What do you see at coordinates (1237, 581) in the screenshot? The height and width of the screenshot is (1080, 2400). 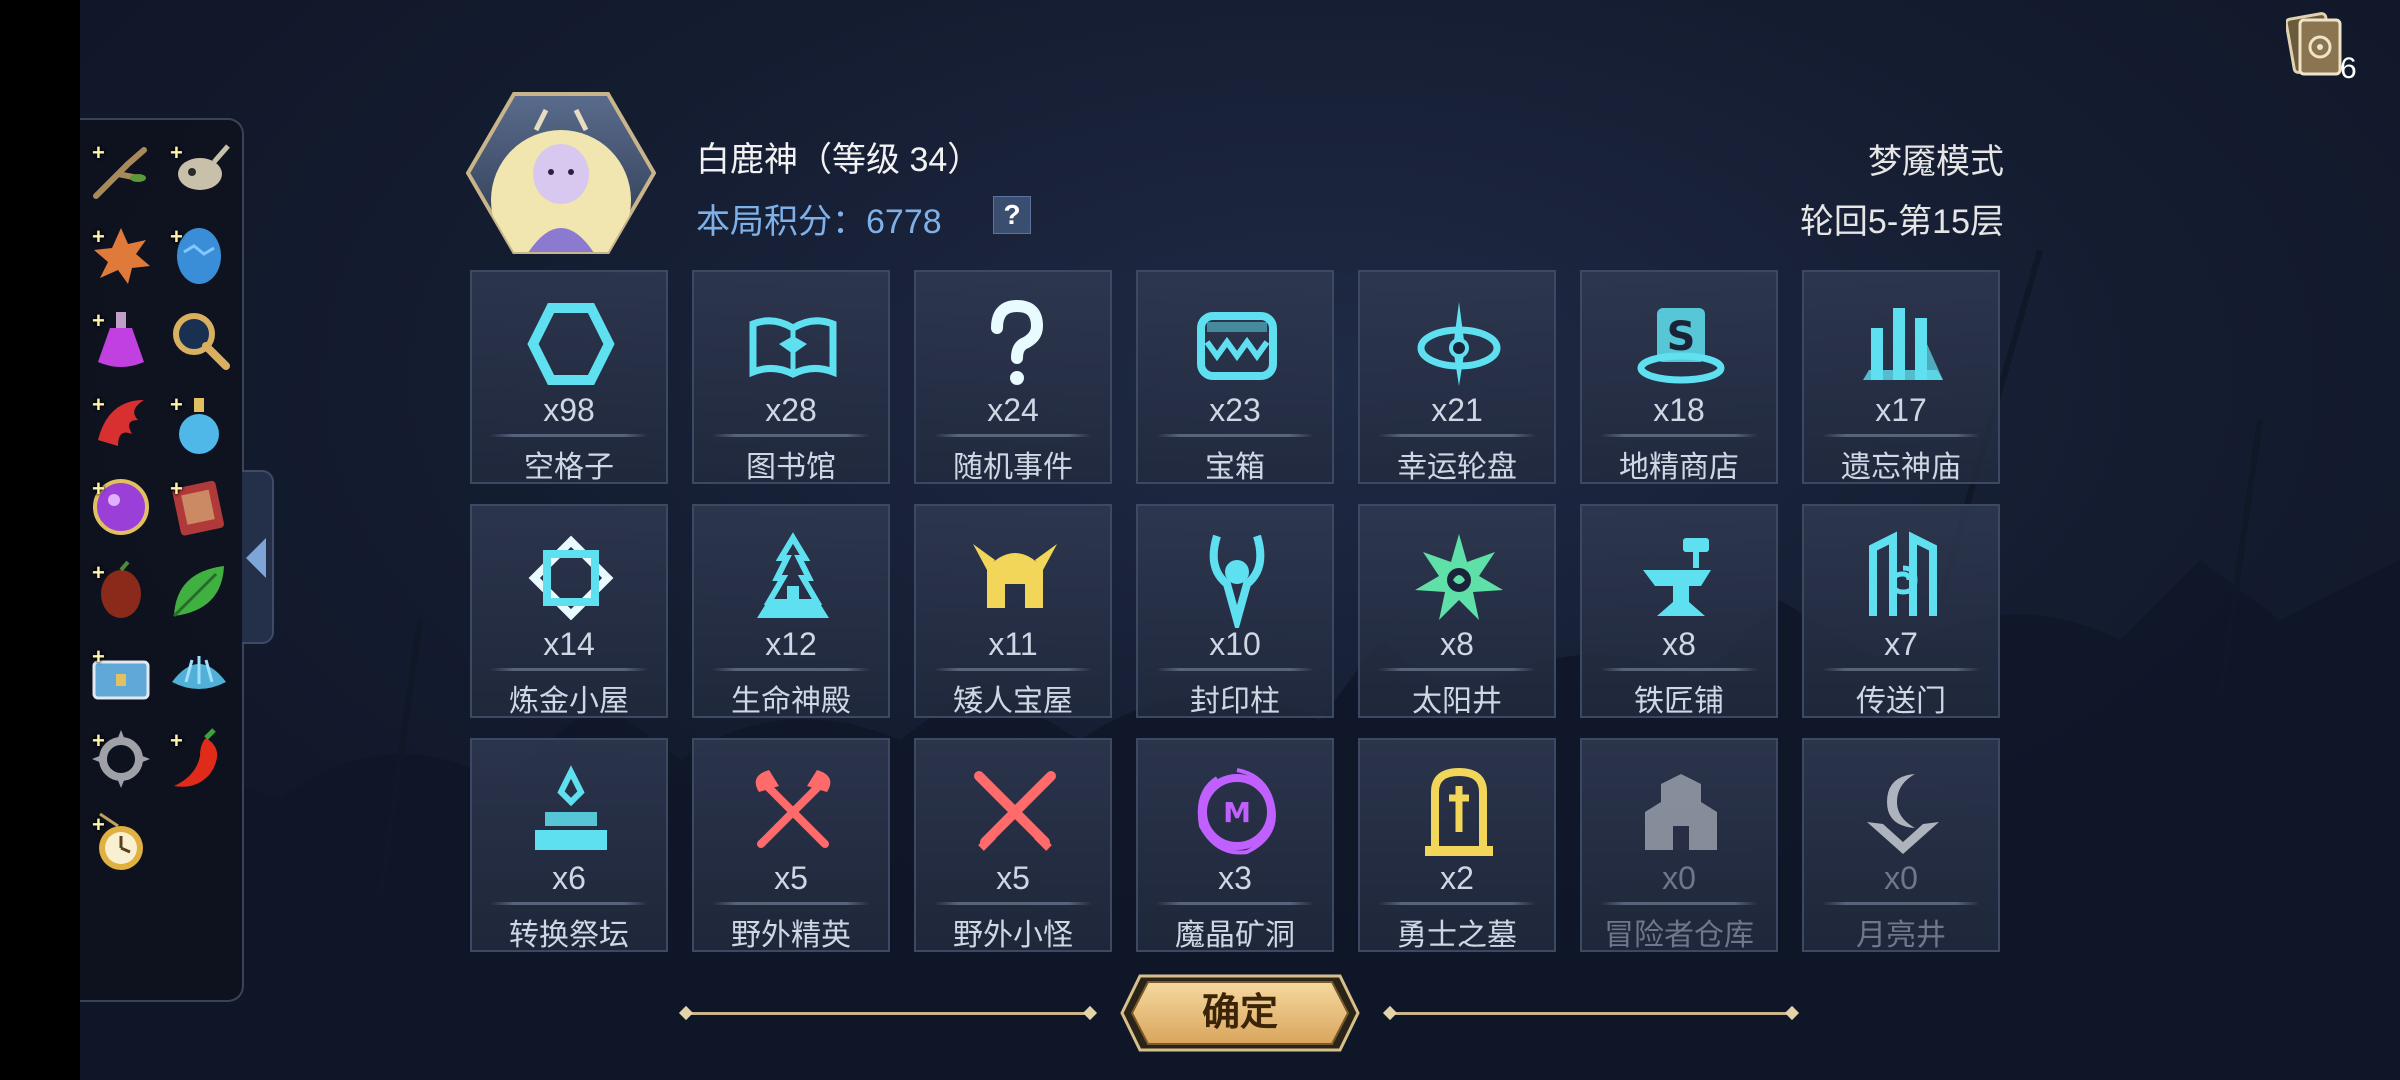 I see `seal-pillar-icon` at bounding box center [1237, 581].